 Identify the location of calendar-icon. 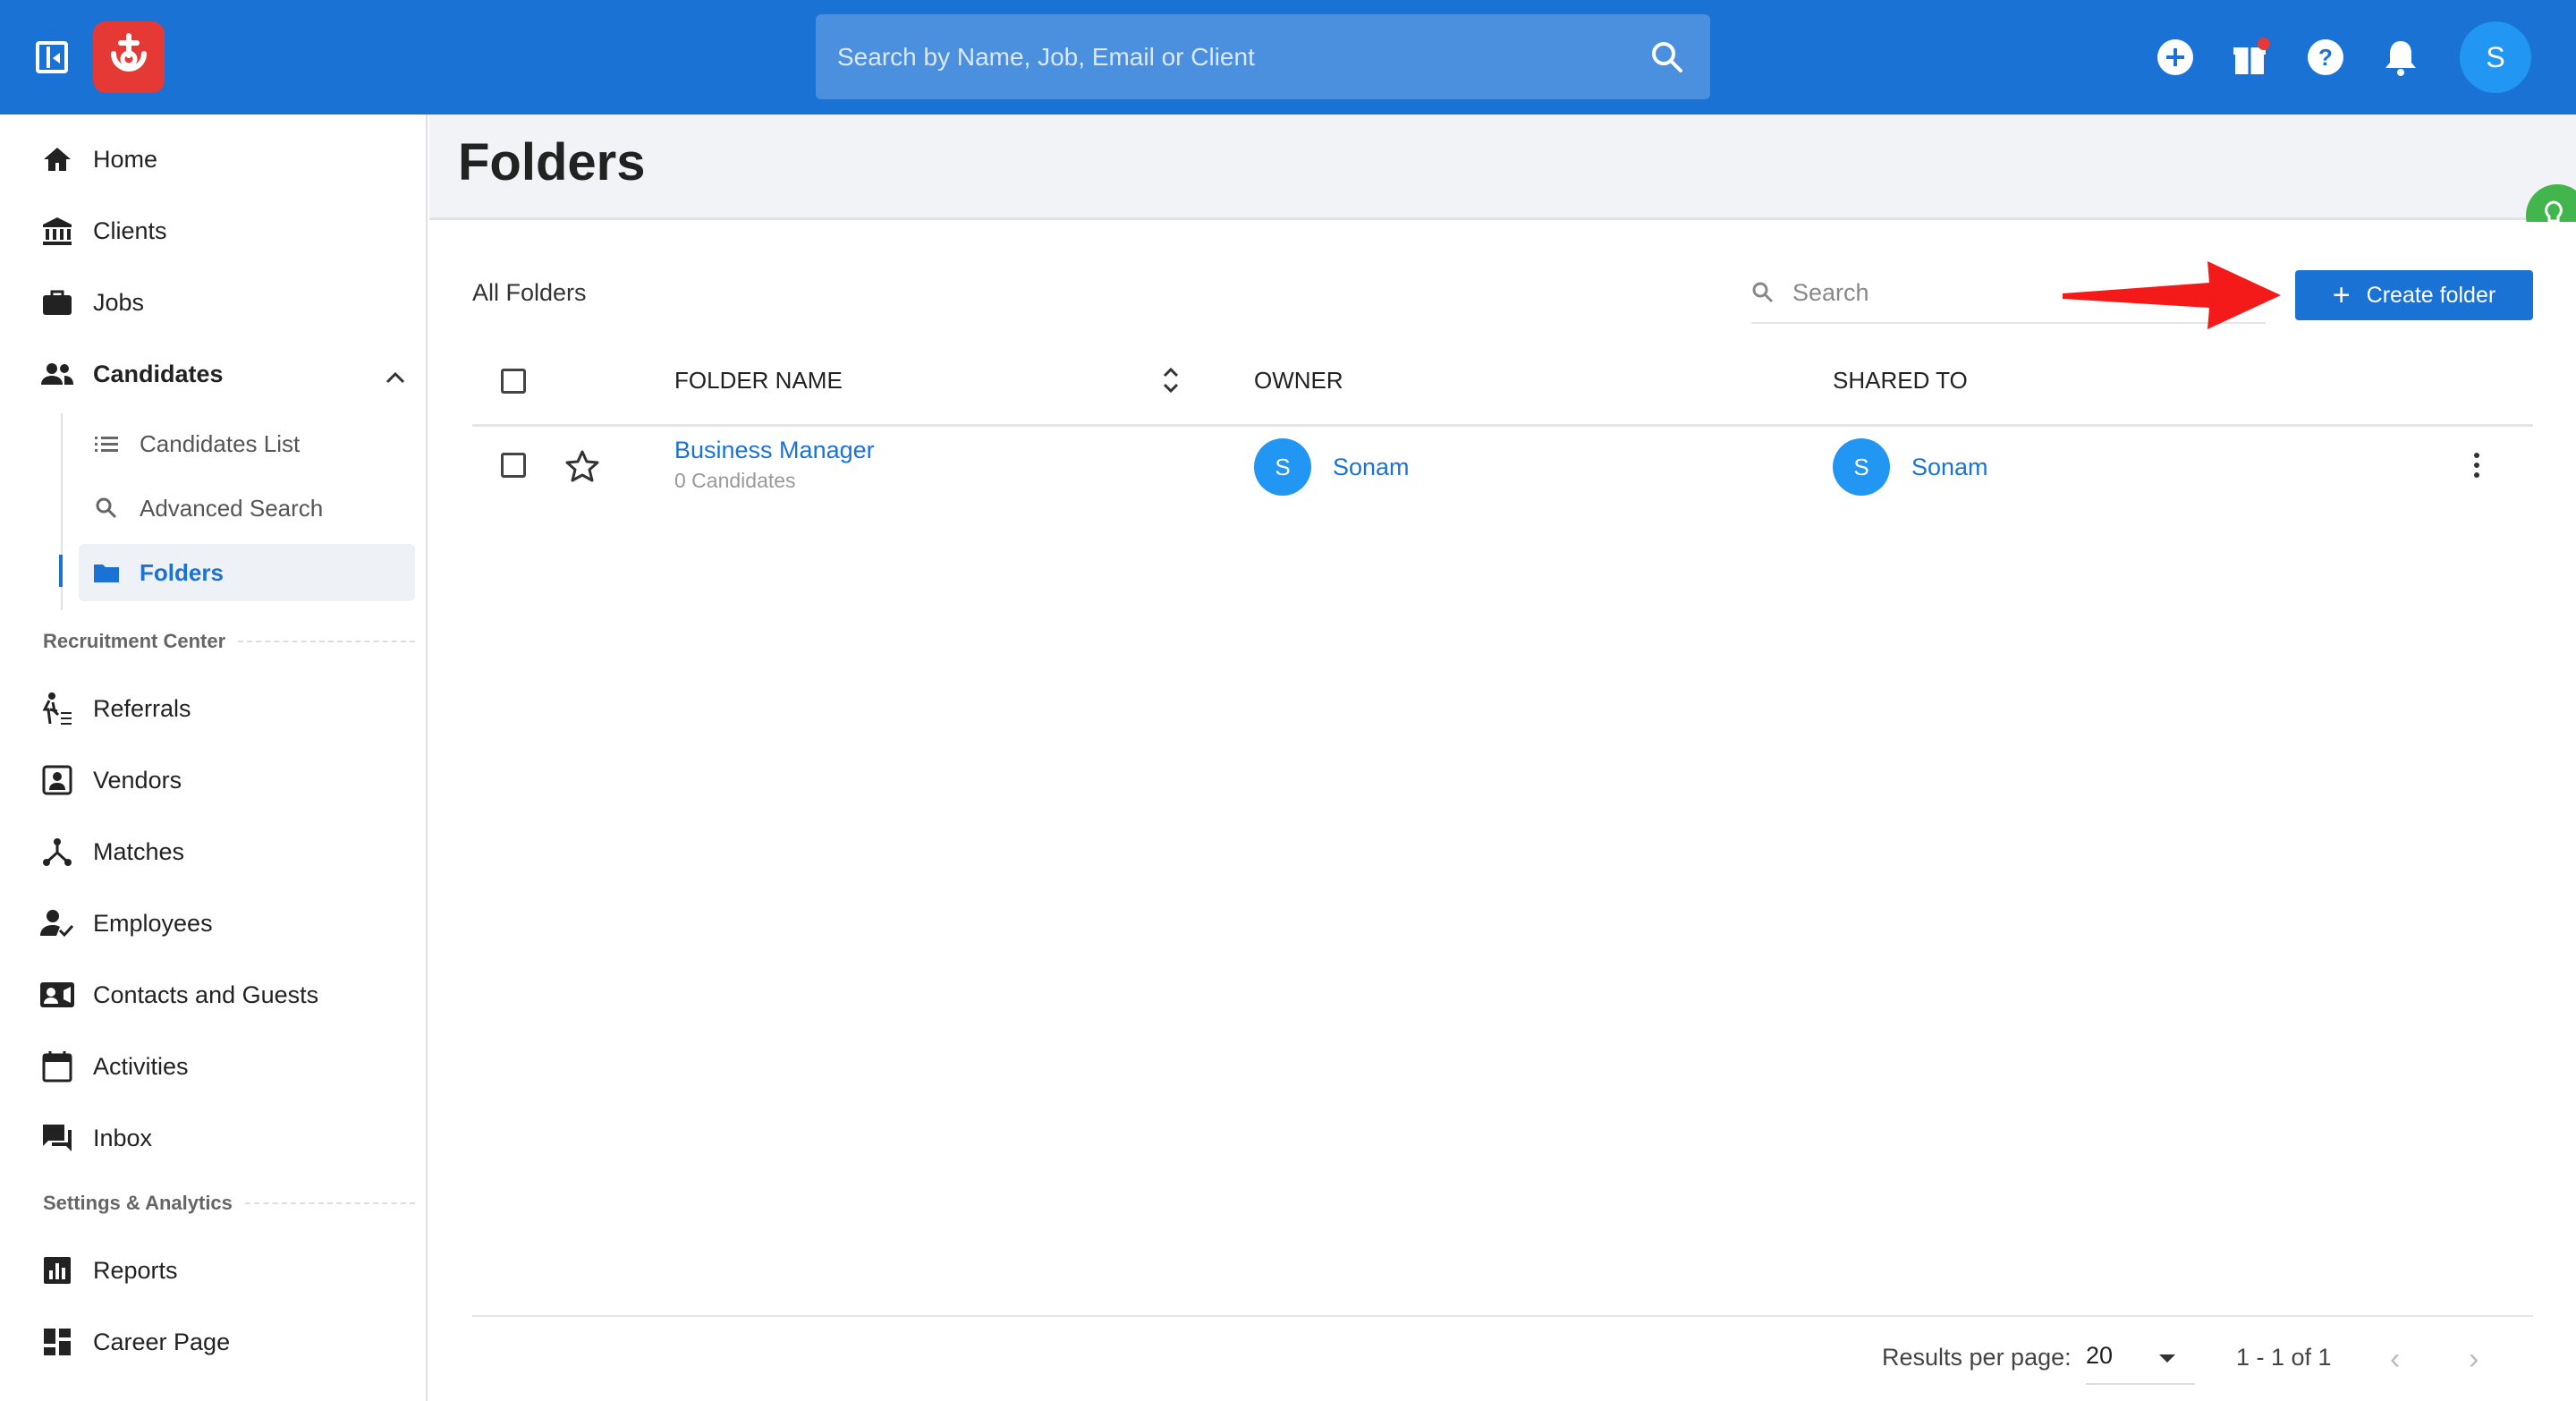
(57, 1066).